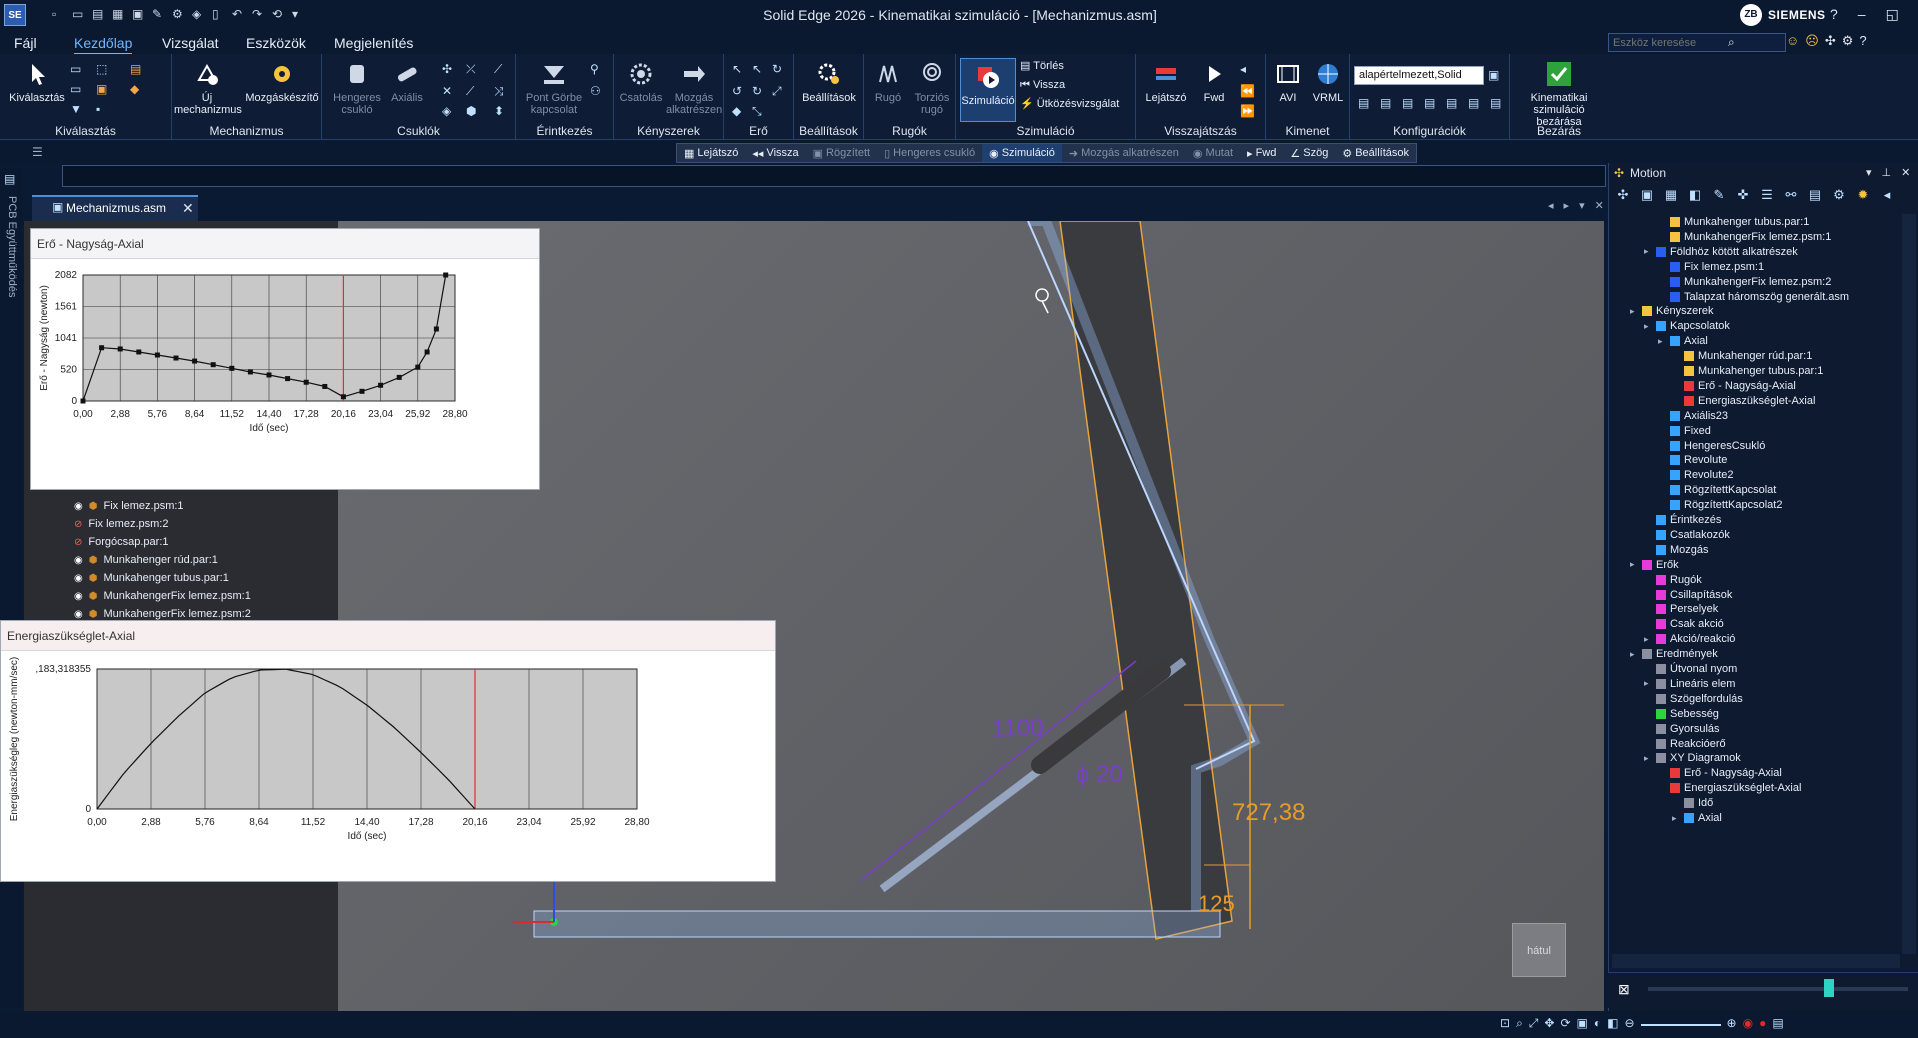 This screenshot has width=1918, height=1038. What do you see at coordinates (103, 109) in the screenshot?
I see `select-mode-icon: ▪` at bounding box center [103, 109].